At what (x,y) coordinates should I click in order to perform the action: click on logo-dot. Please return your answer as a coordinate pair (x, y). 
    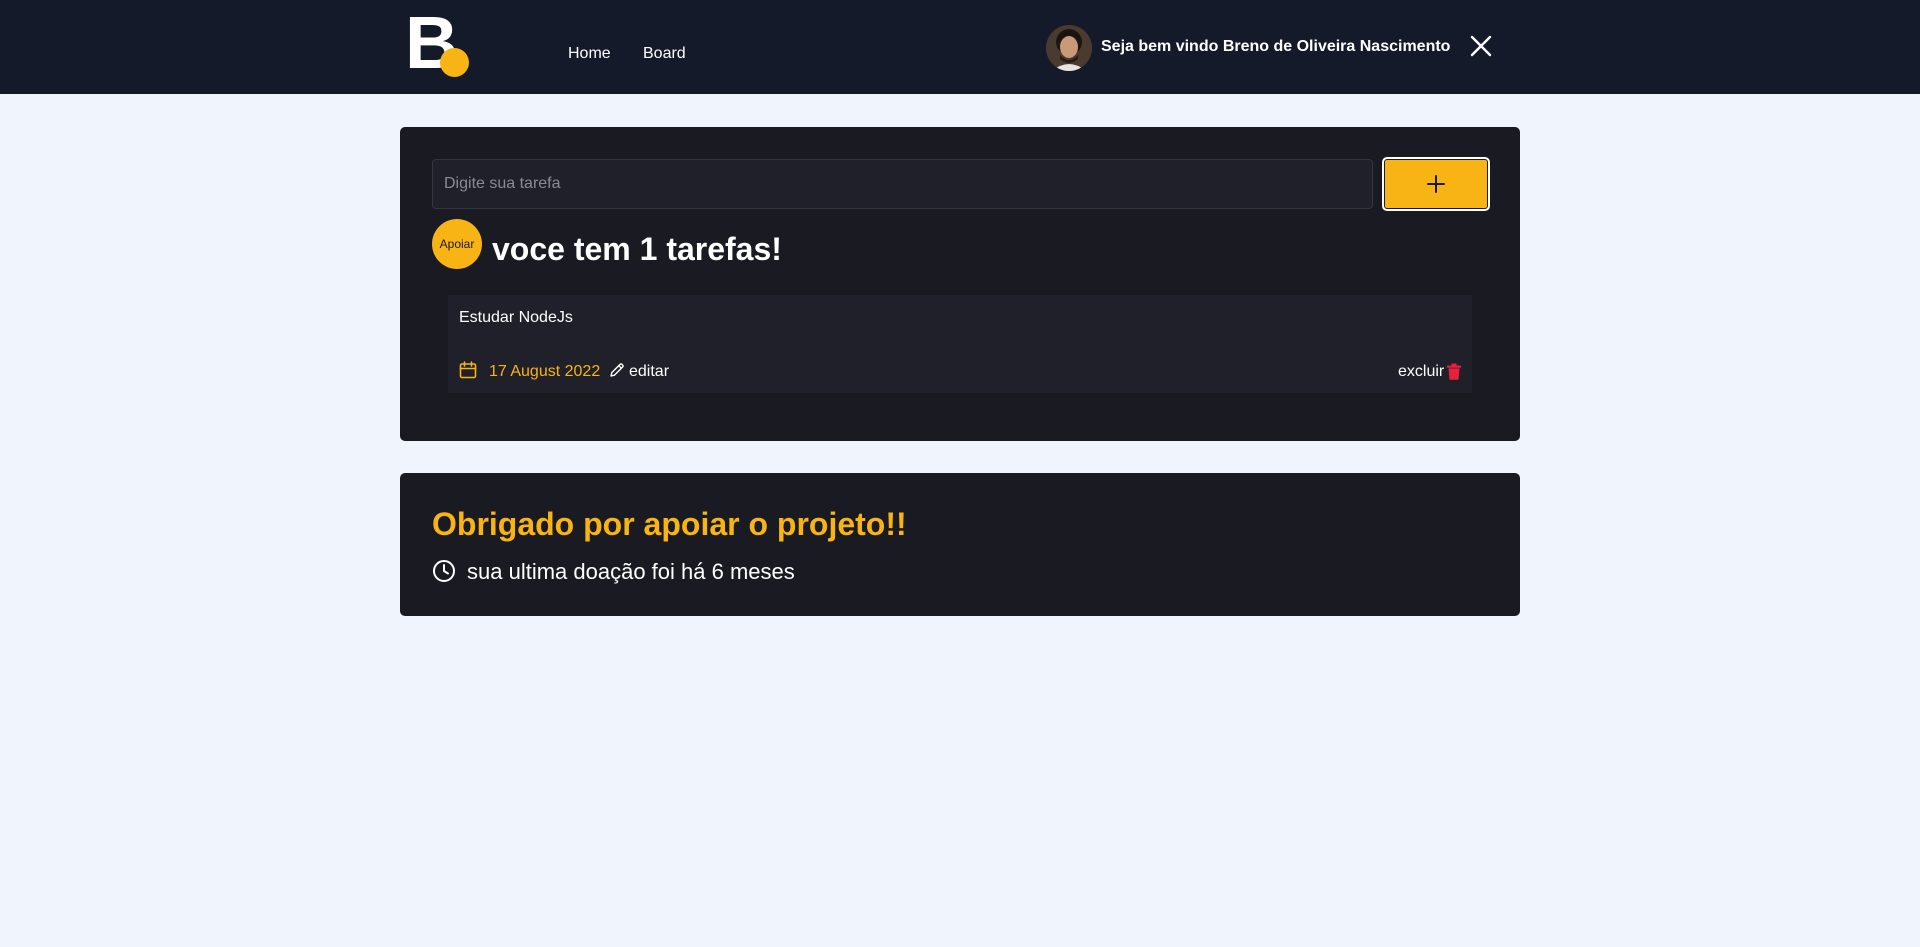
    Looking at the image, I should click on (454, 62).